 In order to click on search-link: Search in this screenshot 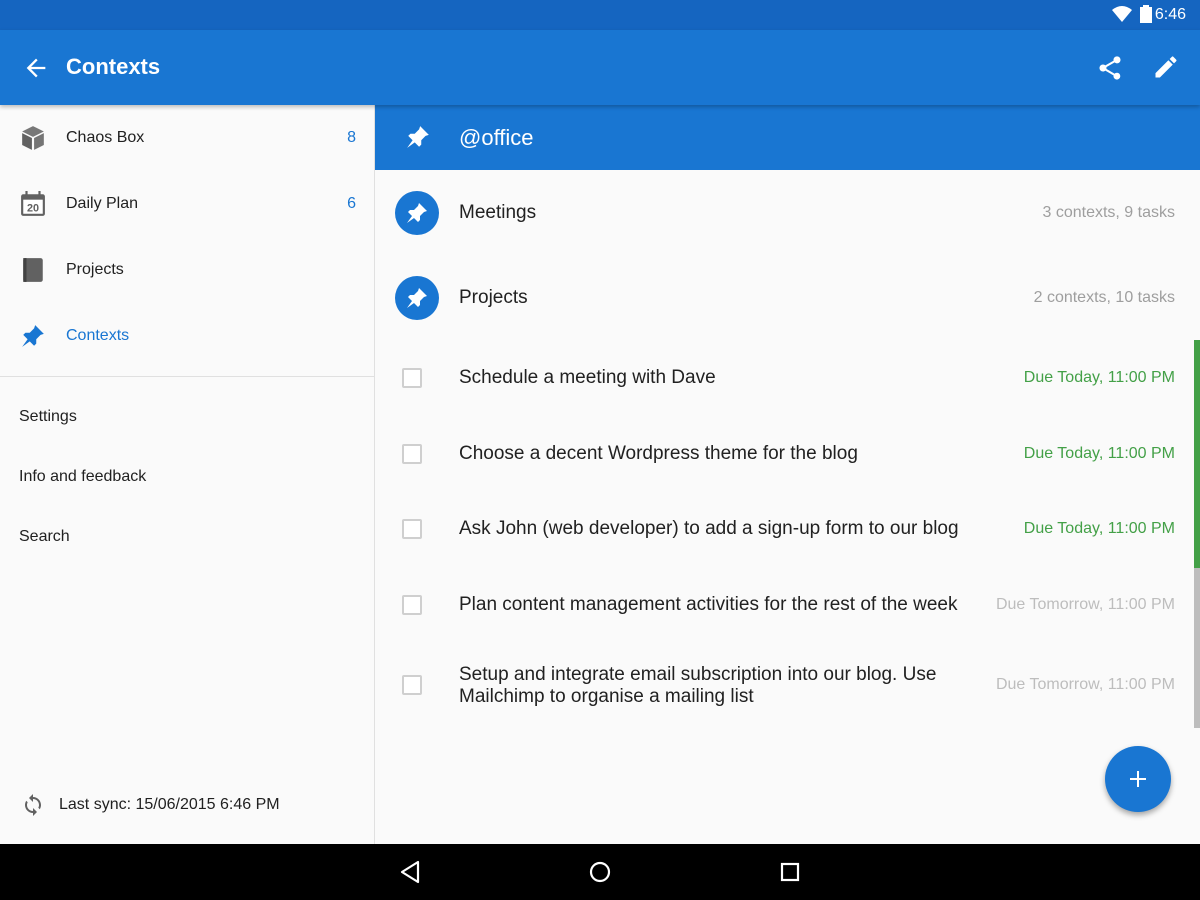, I will do `click(44, 537)`.